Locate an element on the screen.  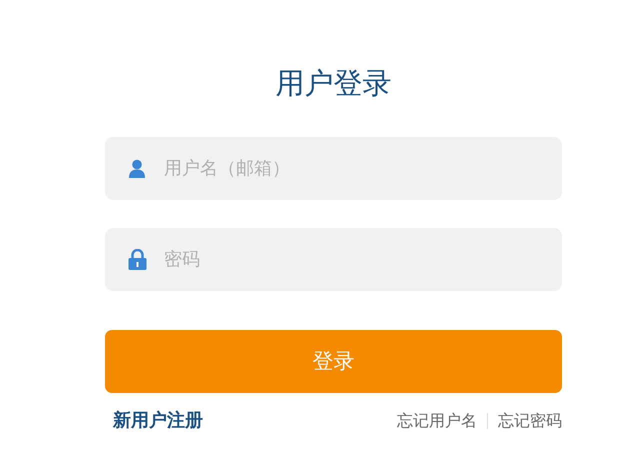
password-field: 密码 is located at coordinates (333, 259).